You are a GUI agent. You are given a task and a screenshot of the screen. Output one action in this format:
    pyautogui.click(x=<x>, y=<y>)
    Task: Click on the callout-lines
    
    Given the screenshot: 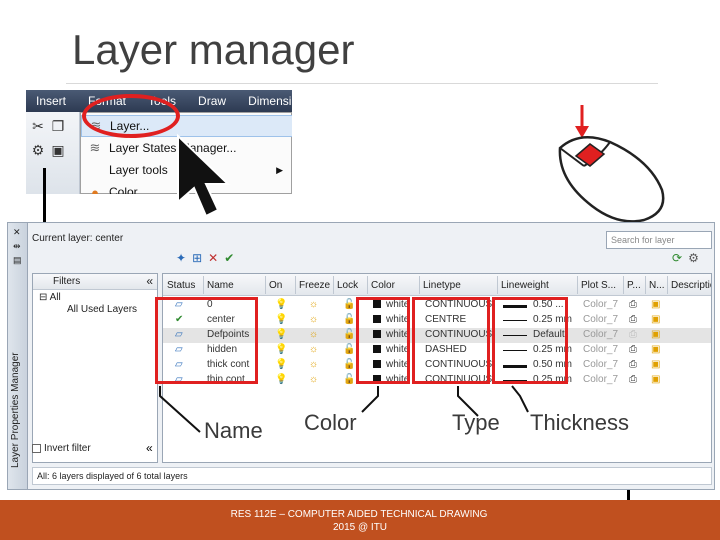 What is the action you would take?
    pyautogui.click(x=344, y=409)
    